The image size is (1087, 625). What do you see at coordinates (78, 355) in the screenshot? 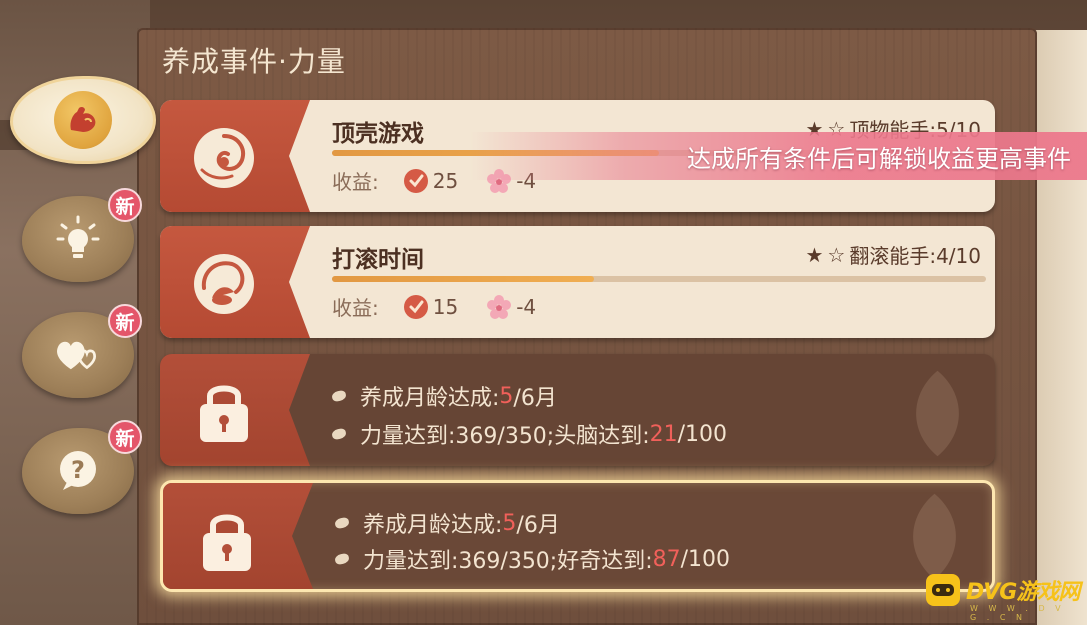
I see `hearts-icon` at bounding box center [78, 355].